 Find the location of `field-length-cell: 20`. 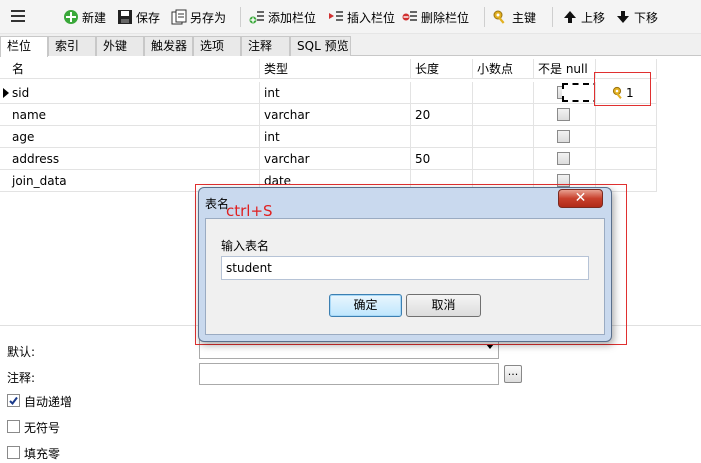

field-length-cell: 20 is located at coordinates (442, 115).